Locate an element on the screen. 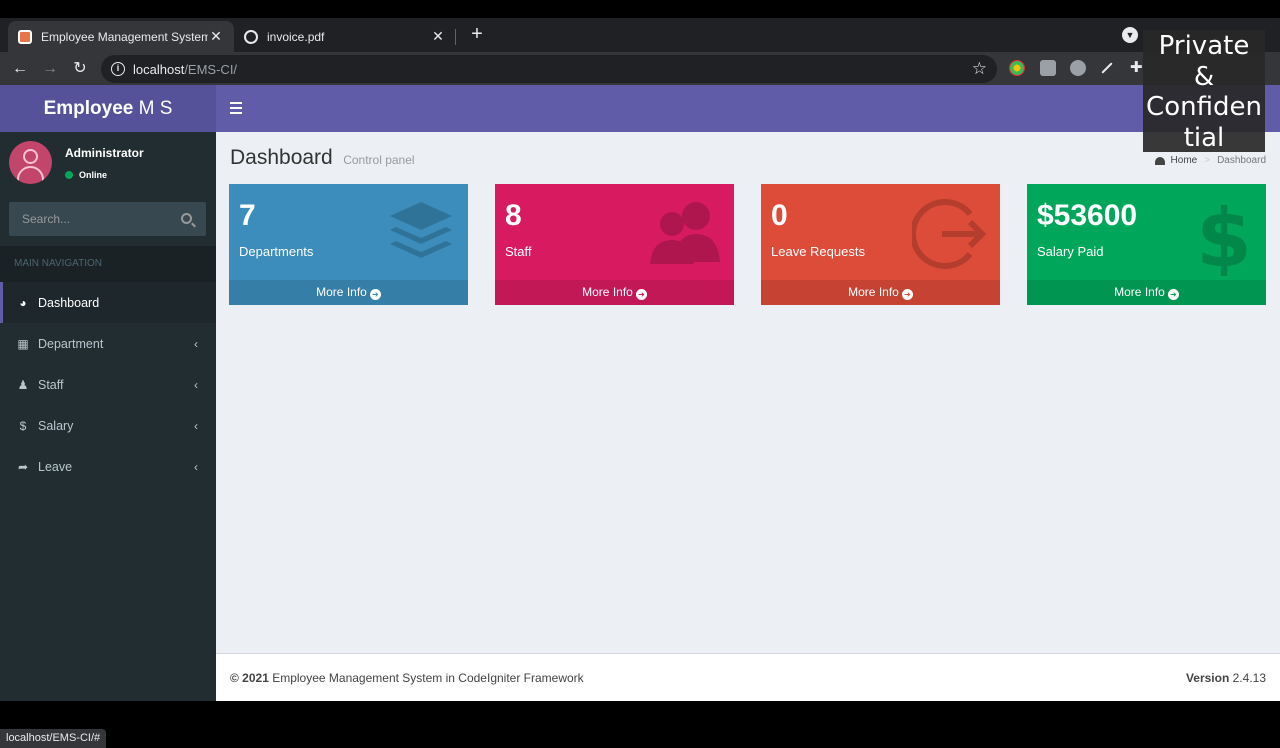 This screenshot has height=748, width=1280. breadcrumb-current: Dashboard is located at coordinates (1241, 160).